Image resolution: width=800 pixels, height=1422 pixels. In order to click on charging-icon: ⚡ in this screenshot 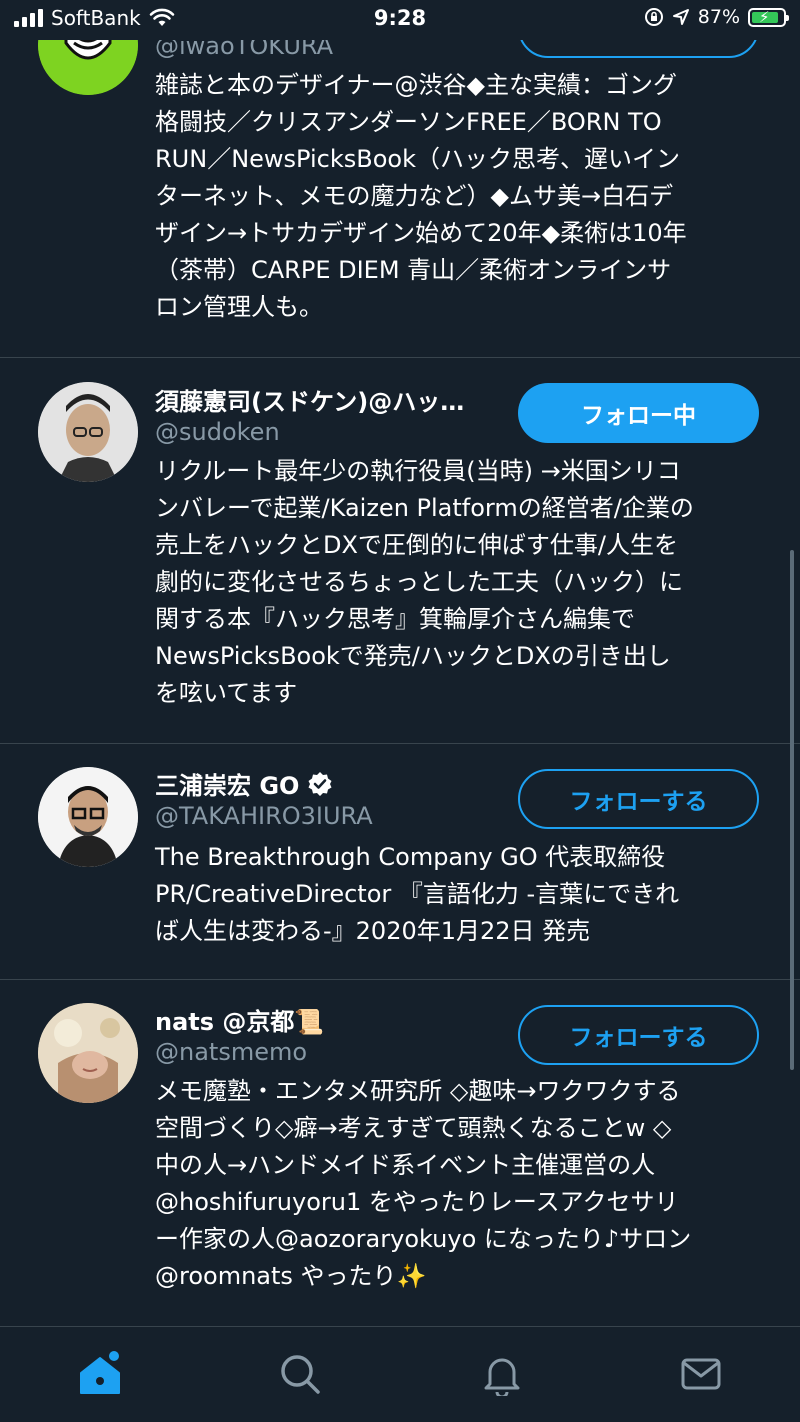, I will do `click(764, 16)`.